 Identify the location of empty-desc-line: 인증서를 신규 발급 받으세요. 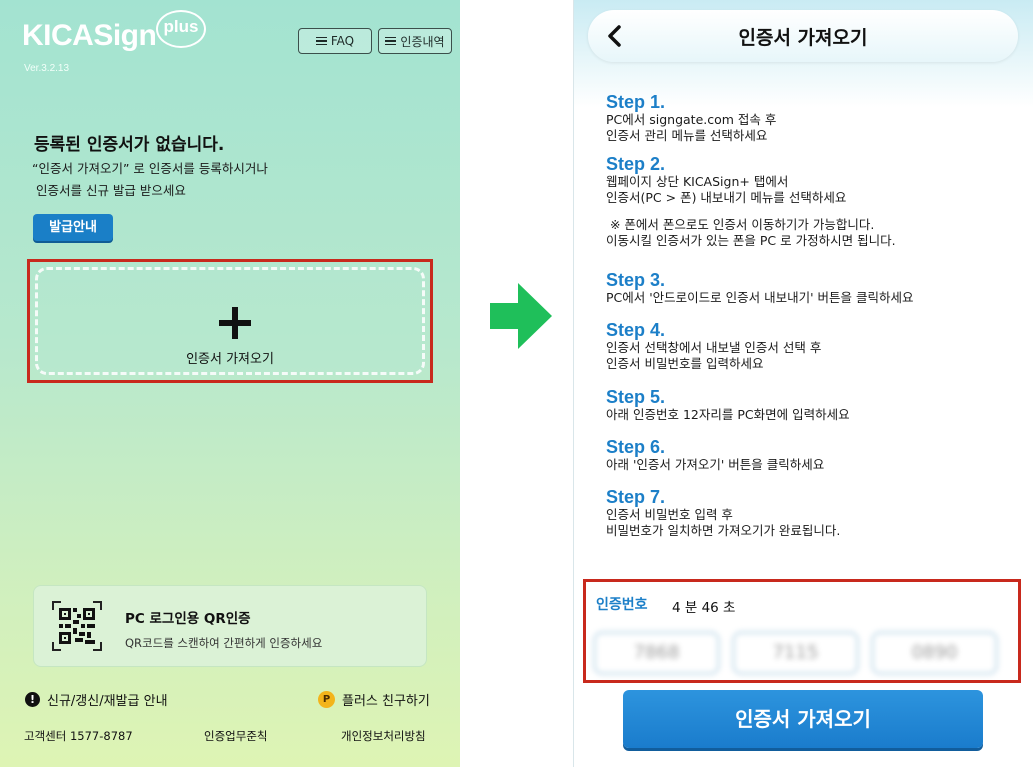
(109, 190).